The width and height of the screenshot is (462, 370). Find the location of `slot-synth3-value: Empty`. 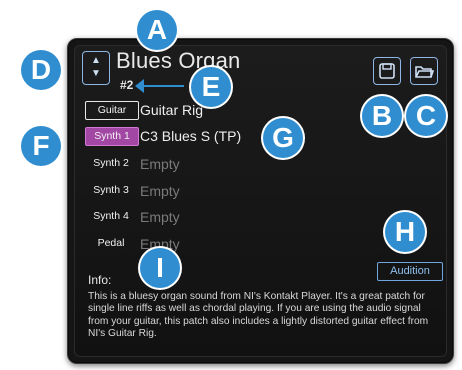

slot-synth3-value: Empty is located at coordinates (160, 191).